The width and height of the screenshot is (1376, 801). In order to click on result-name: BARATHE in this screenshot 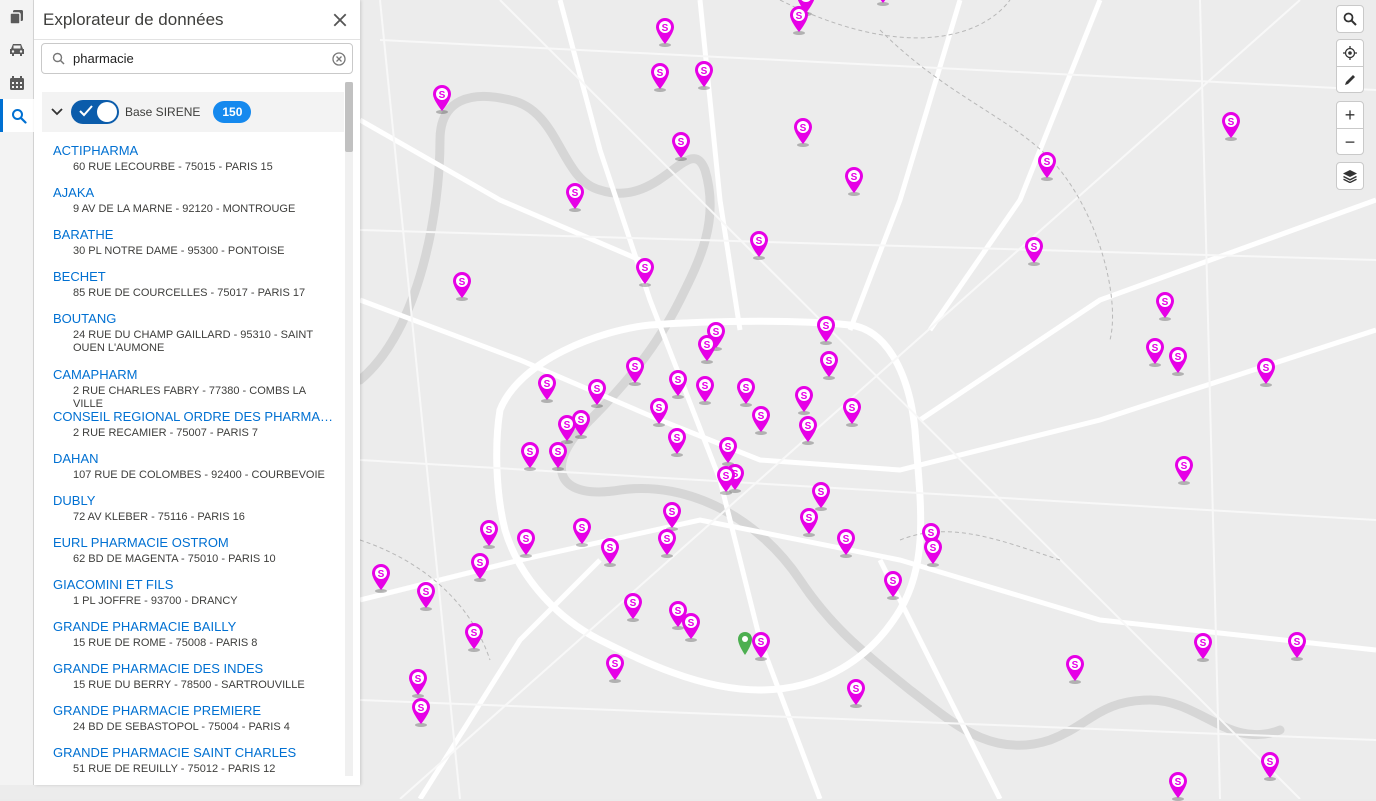, I will do `click(194, 235)`.